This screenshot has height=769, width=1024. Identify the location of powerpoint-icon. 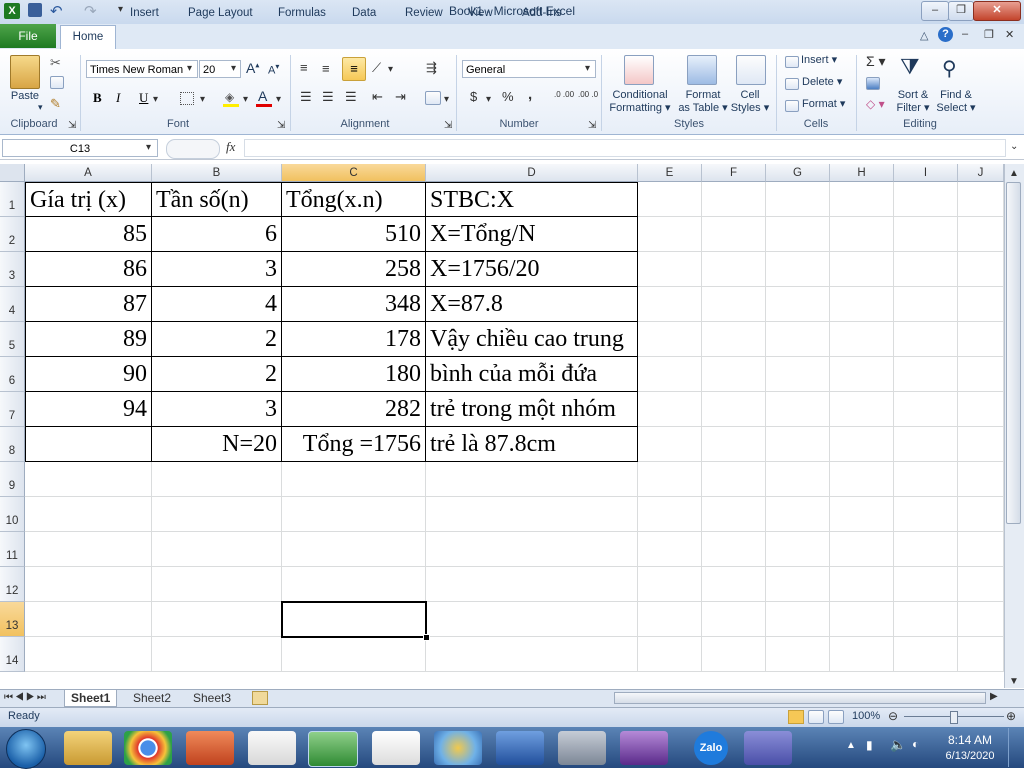
(210, 748).